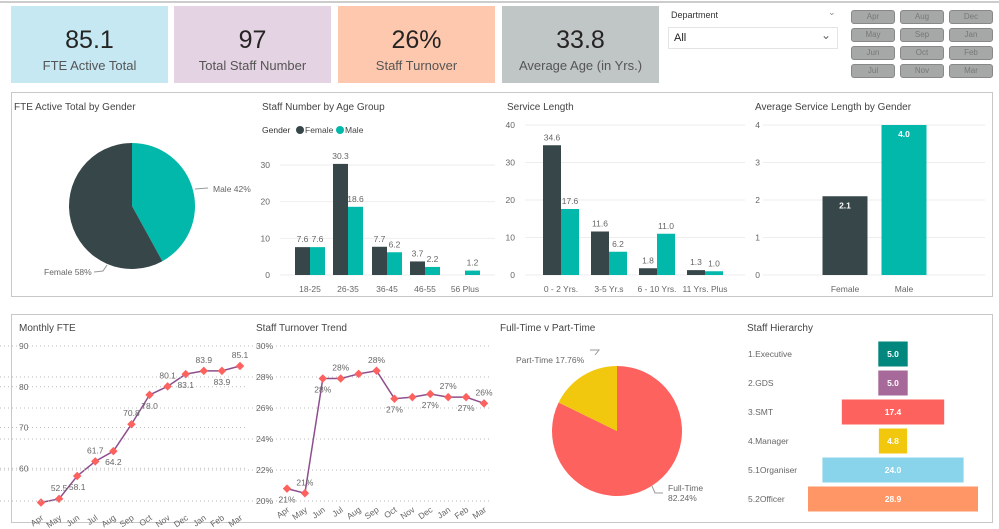 The image size is (999, 529). Describe the element at coordinates (68, 272) in the screenshot. I see `pie-label: Female 58%` at that location.